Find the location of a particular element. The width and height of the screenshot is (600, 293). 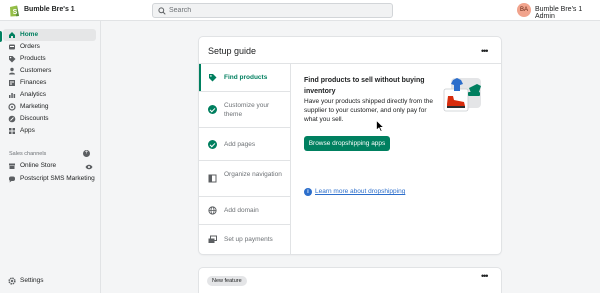

svg-text: S is located at coordinates (15, 12).